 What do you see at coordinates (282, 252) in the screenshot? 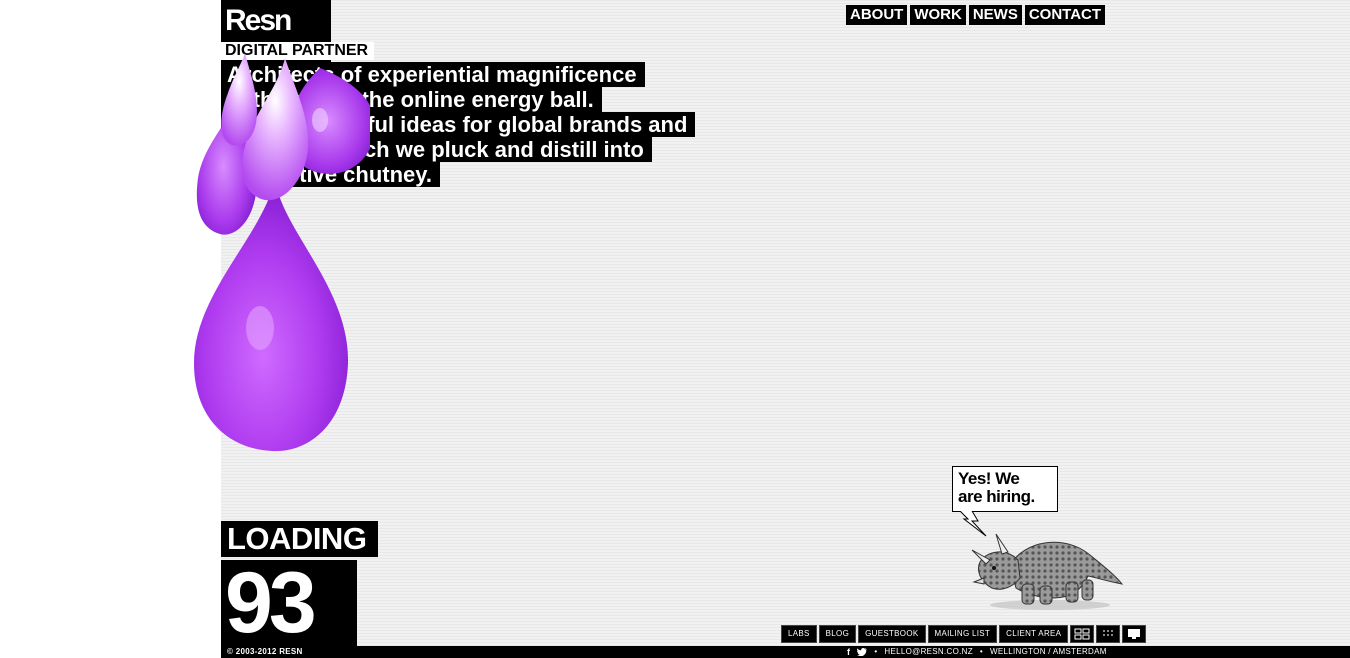
I see `purple-energy-blob` at bounding box center [282, 252].